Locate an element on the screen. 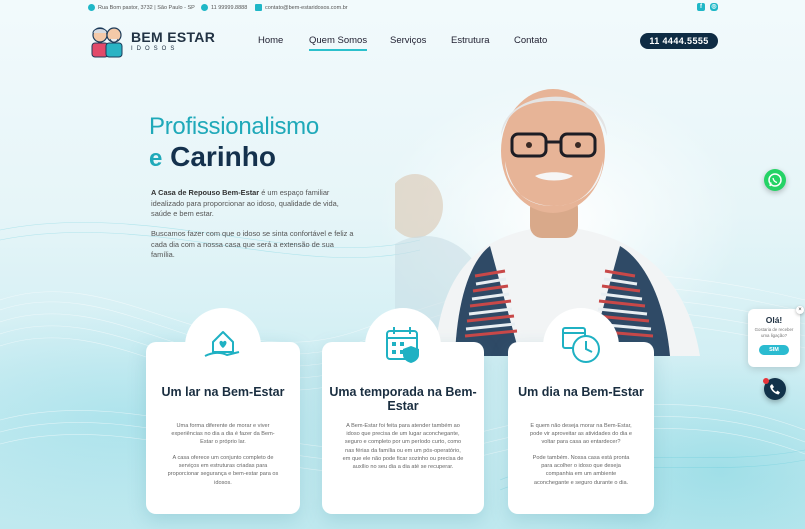 The image size is (805, 529). callback-greeting: Olá! is located at coordinates (774, 320).